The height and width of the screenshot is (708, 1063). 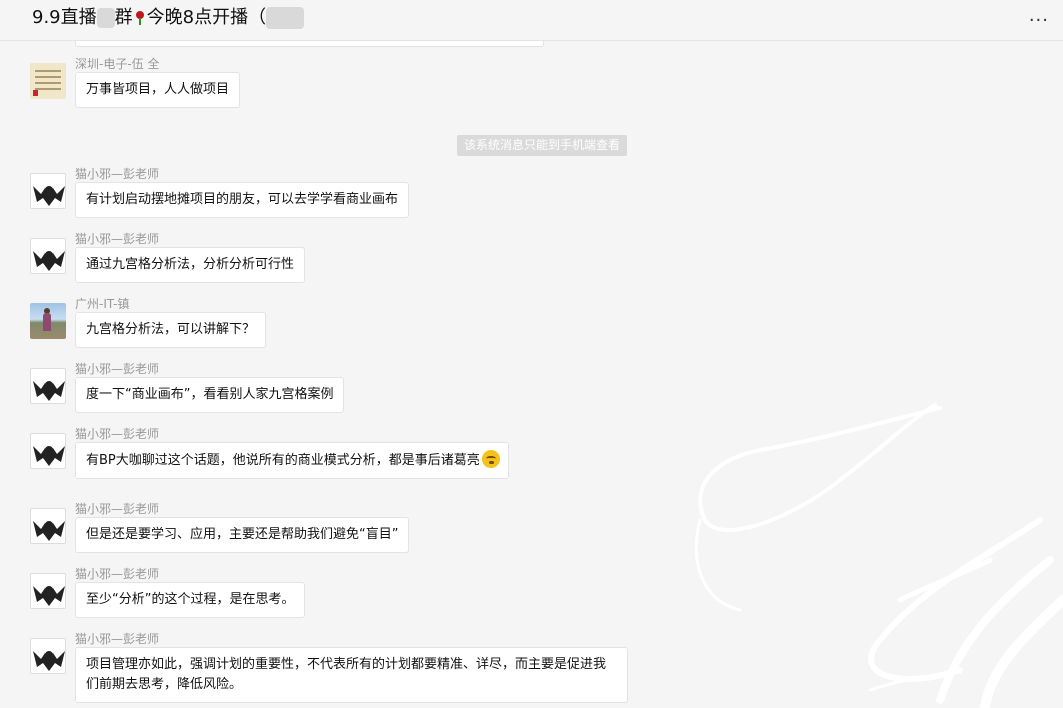 What do you see at coordinates (242, 535) in the screenshot?
I see `message-bubble: 但是还是要学习、应用，主要还是帮助我们避免“盲目”` at bounding box center [242, 535].